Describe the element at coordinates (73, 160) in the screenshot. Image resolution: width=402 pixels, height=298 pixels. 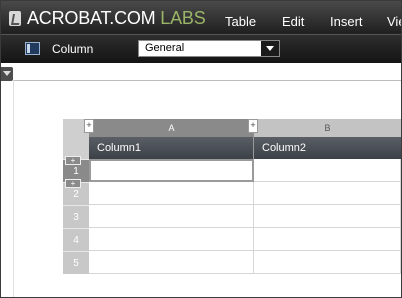
I see `insert-row-above-button: +` at that location.